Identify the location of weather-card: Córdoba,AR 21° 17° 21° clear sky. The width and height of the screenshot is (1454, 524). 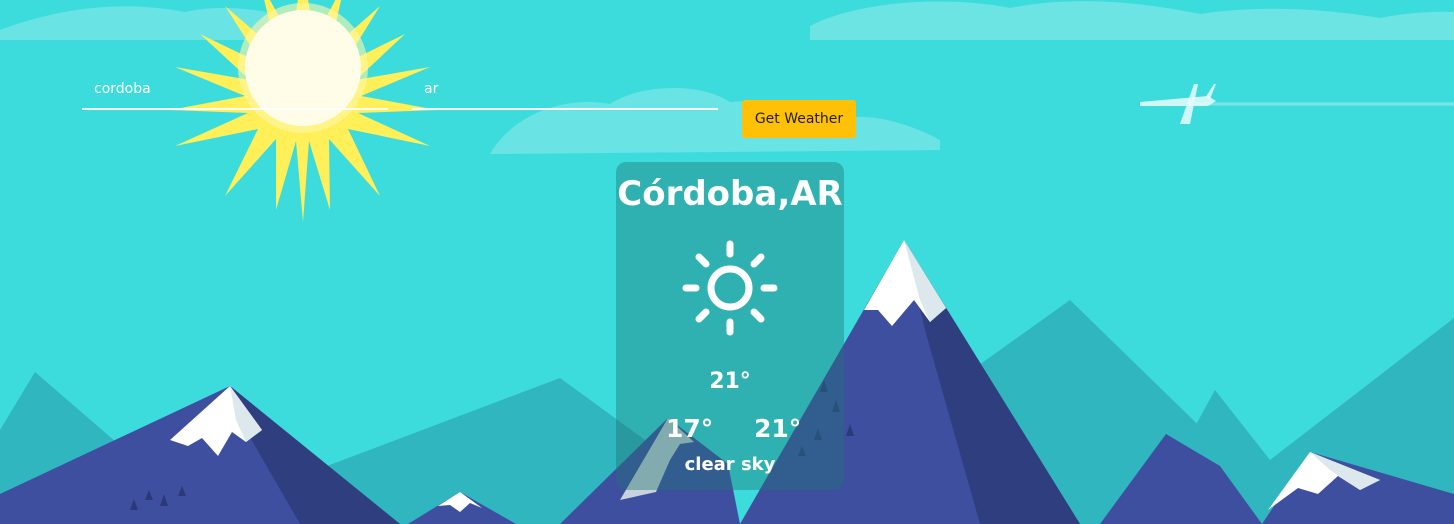
(730, 326).